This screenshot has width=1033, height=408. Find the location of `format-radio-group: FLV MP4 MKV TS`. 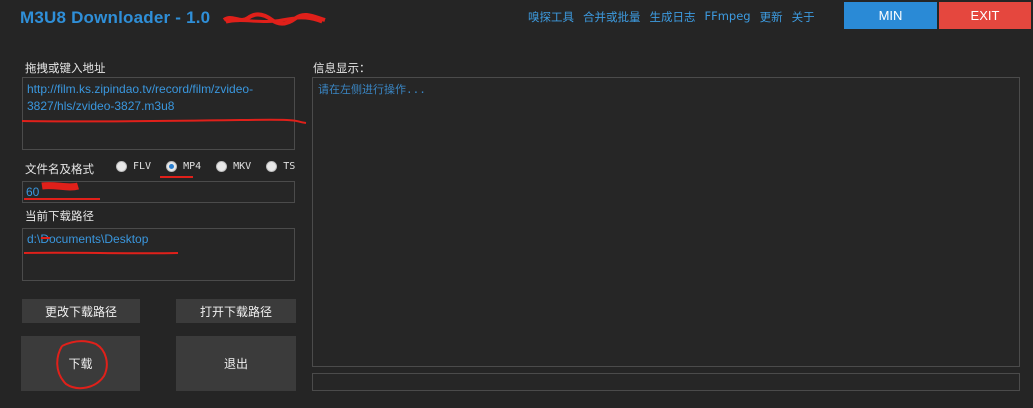

format-radio-group: FLV MP4 MKV TS is located at coordinates (213, 166).